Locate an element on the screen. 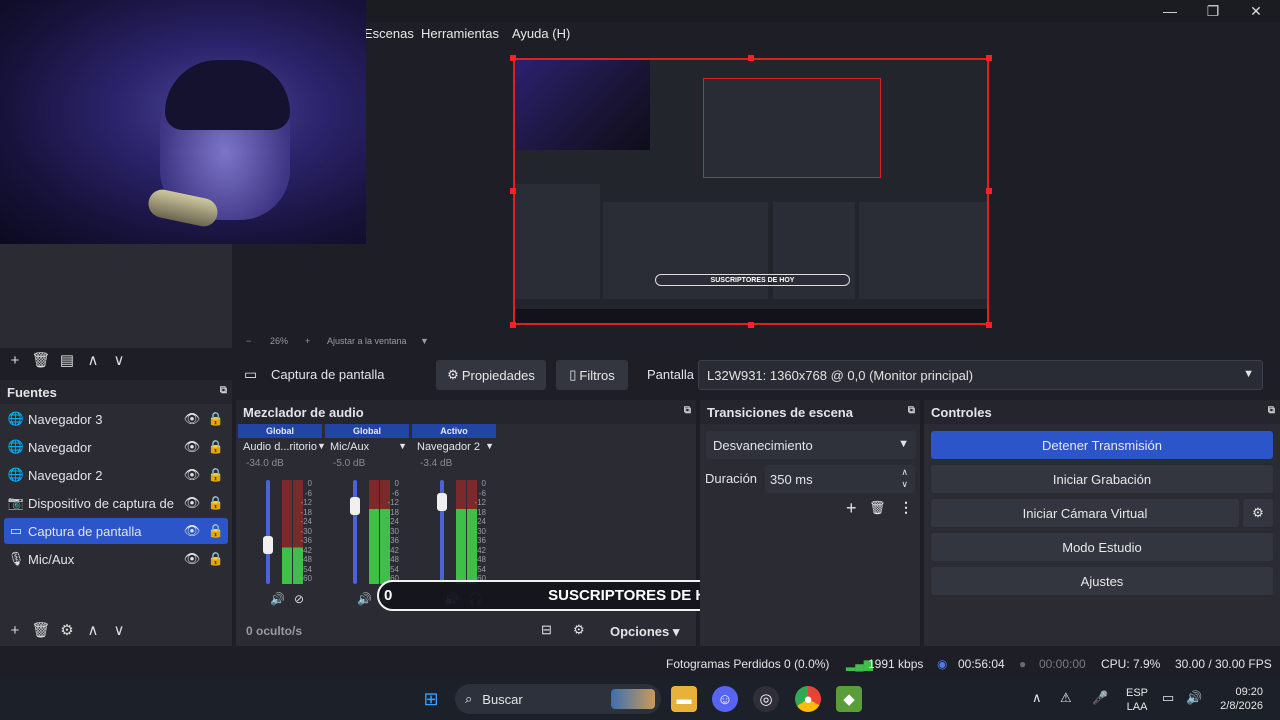 This screenshot has height=720, width=1280. file-explorer-icon: ▬ is located at coordinates (684, 699).